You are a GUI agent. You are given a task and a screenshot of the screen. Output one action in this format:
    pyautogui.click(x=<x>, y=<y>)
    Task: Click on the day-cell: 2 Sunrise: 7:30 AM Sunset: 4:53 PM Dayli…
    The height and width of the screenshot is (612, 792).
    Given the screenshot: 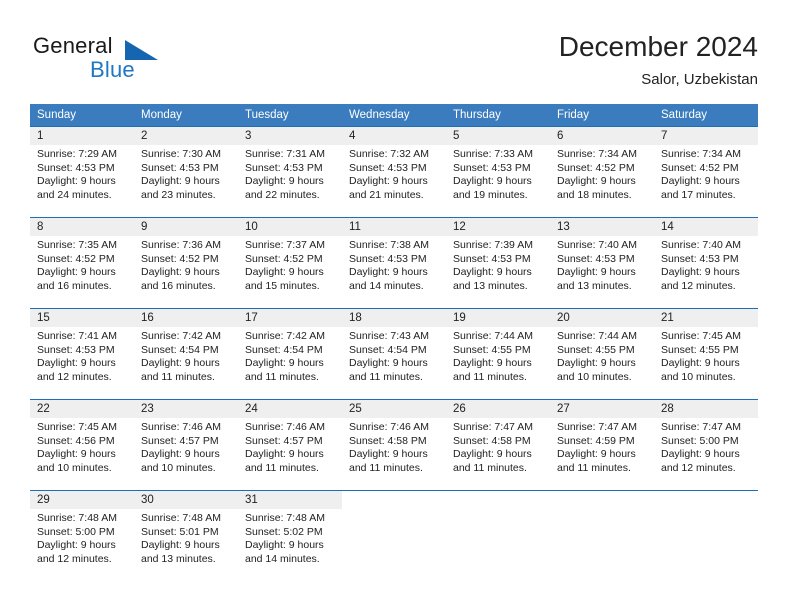 What is the action you would take?
    pyautogui.click(x=186, y=172)
    